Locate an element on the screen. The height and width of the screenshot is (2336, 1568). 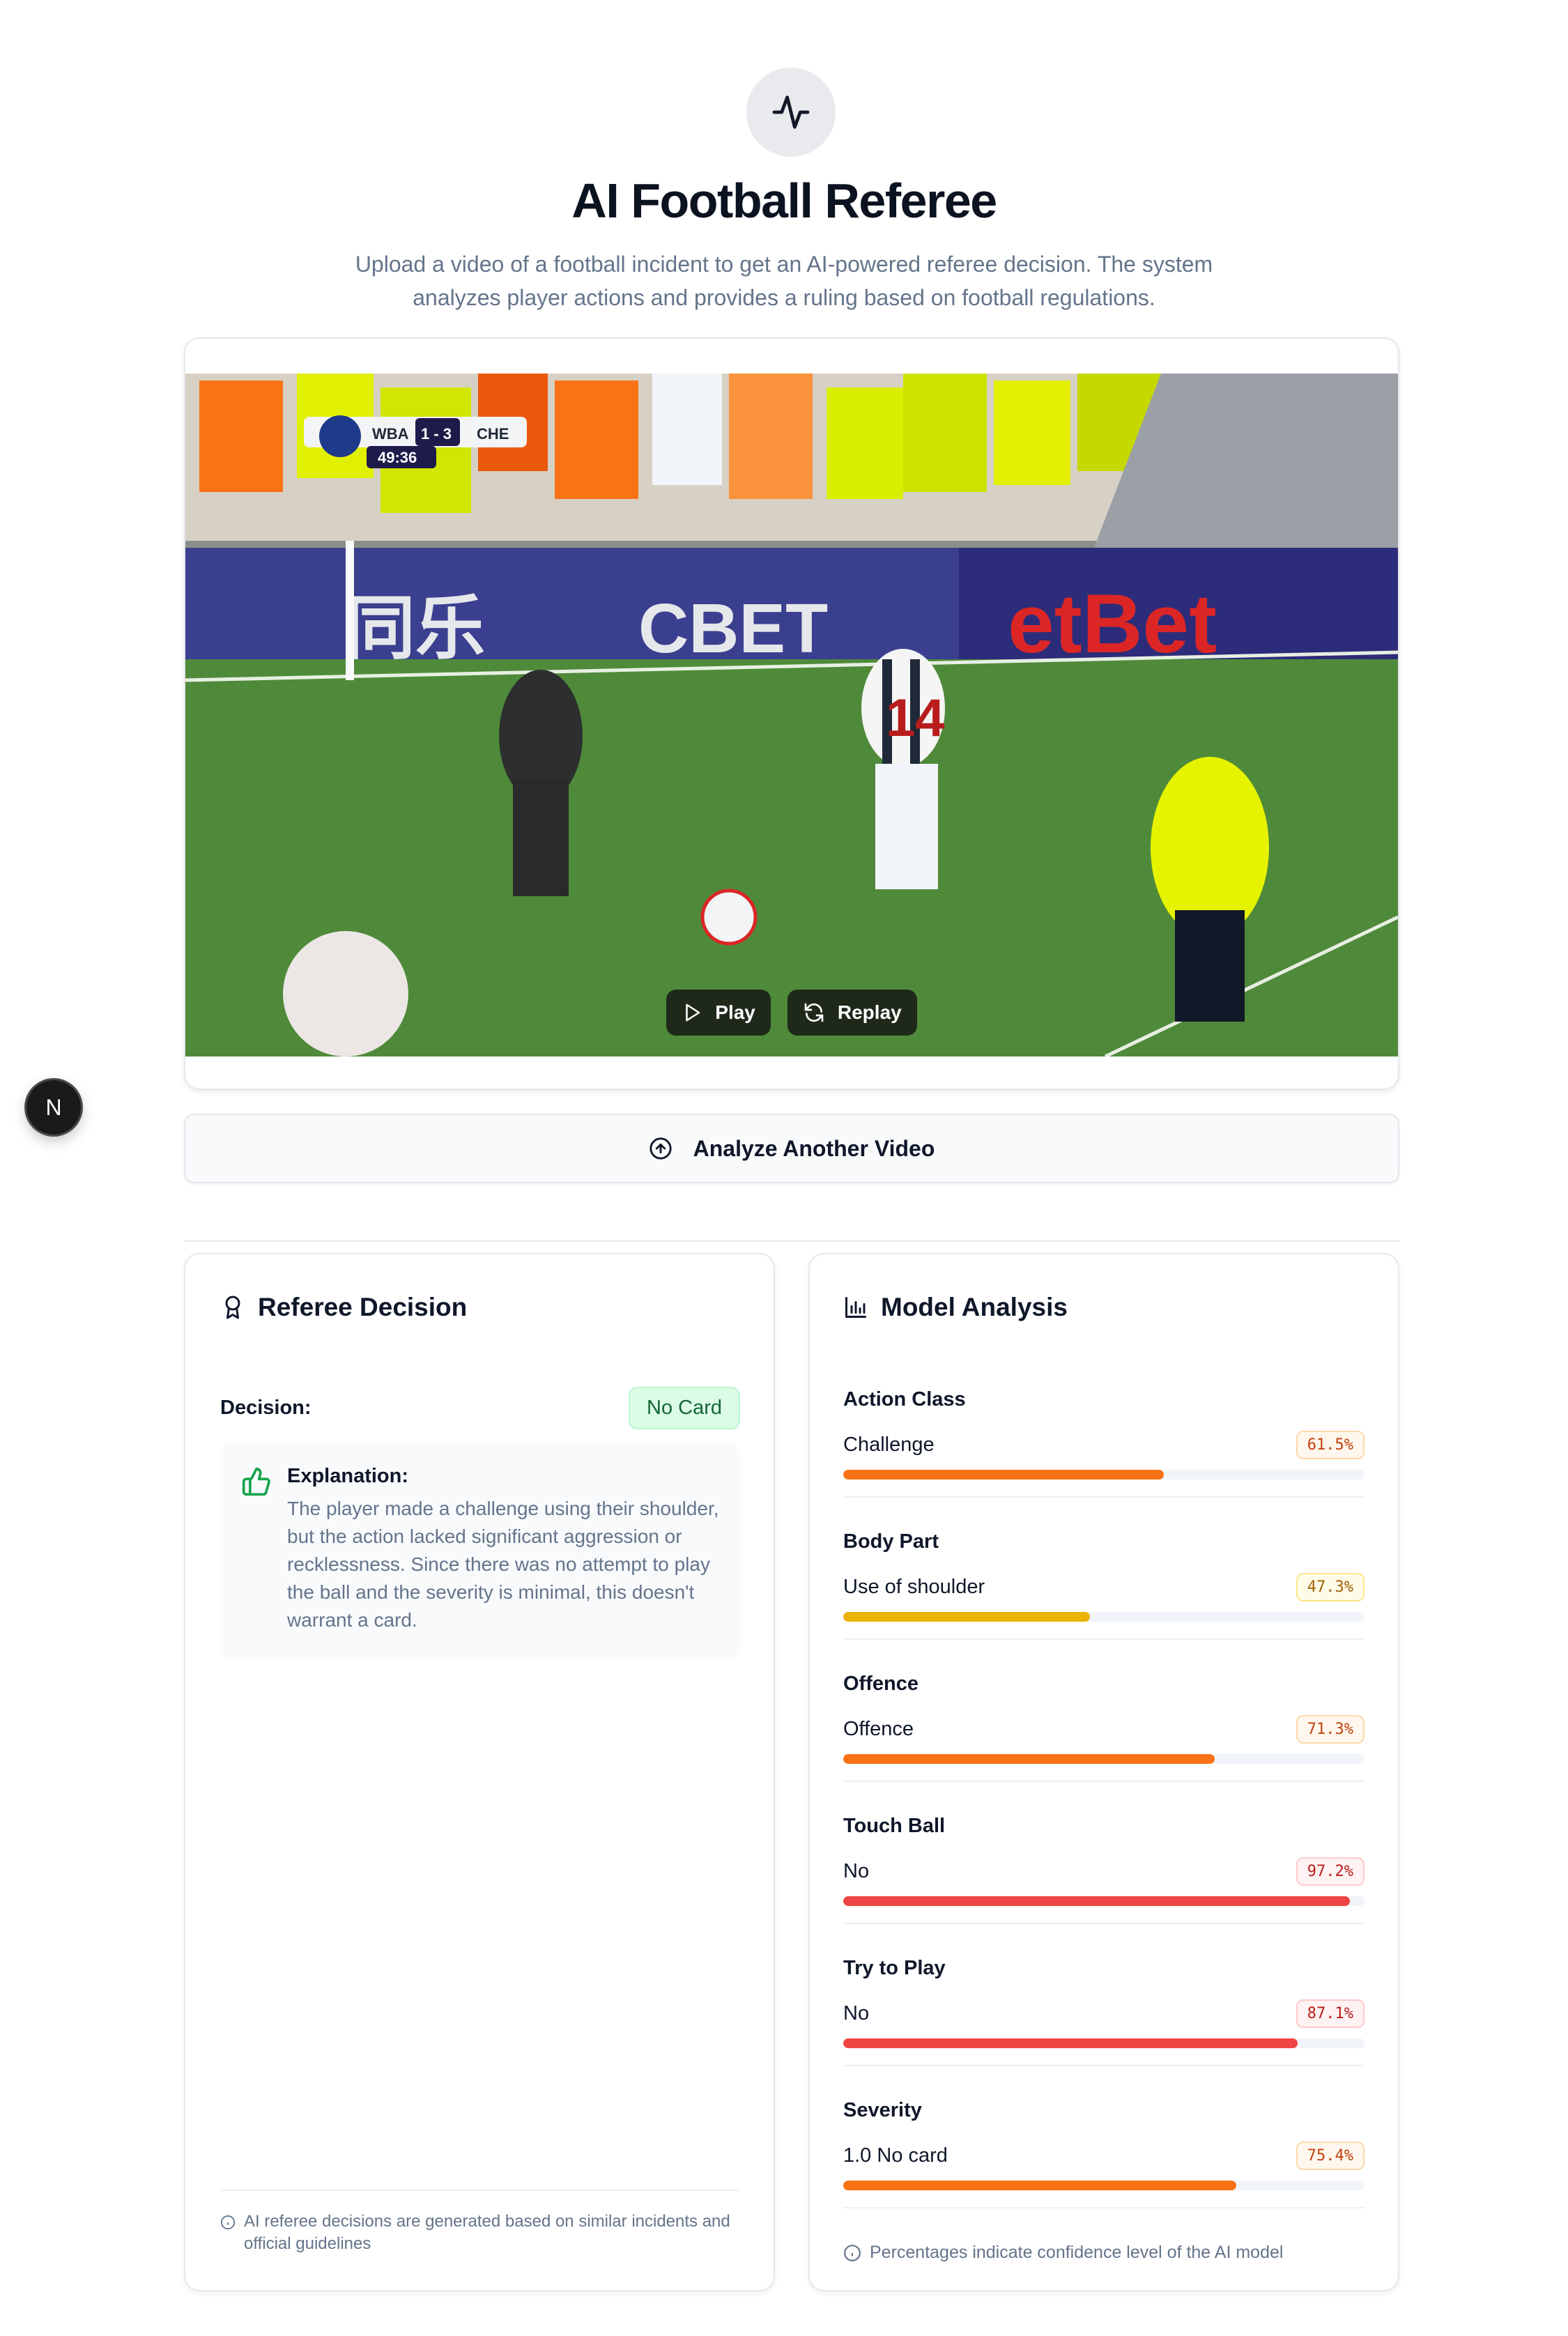
metric-title: Severity is located at coordinates (882, 2110).